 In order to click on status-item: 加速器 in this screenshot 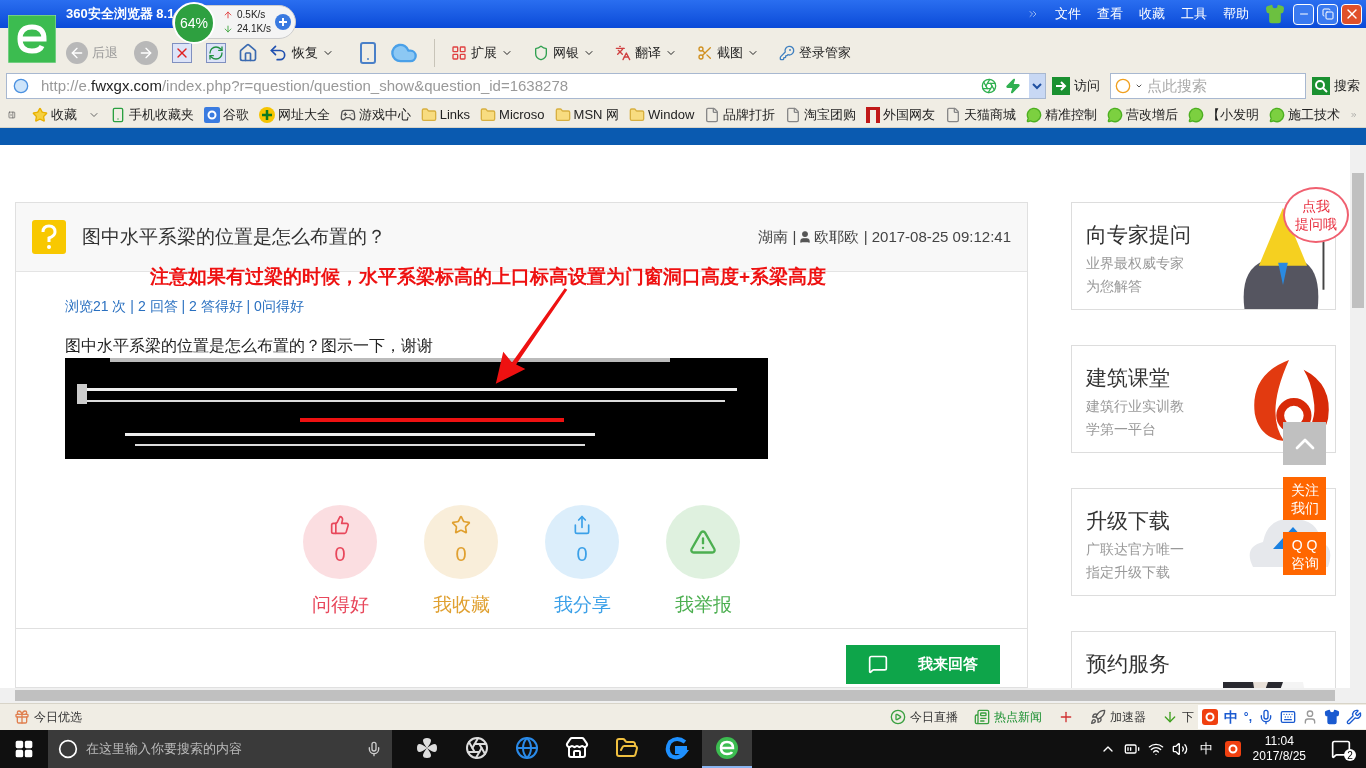, I will do `click(1117, 717)`.